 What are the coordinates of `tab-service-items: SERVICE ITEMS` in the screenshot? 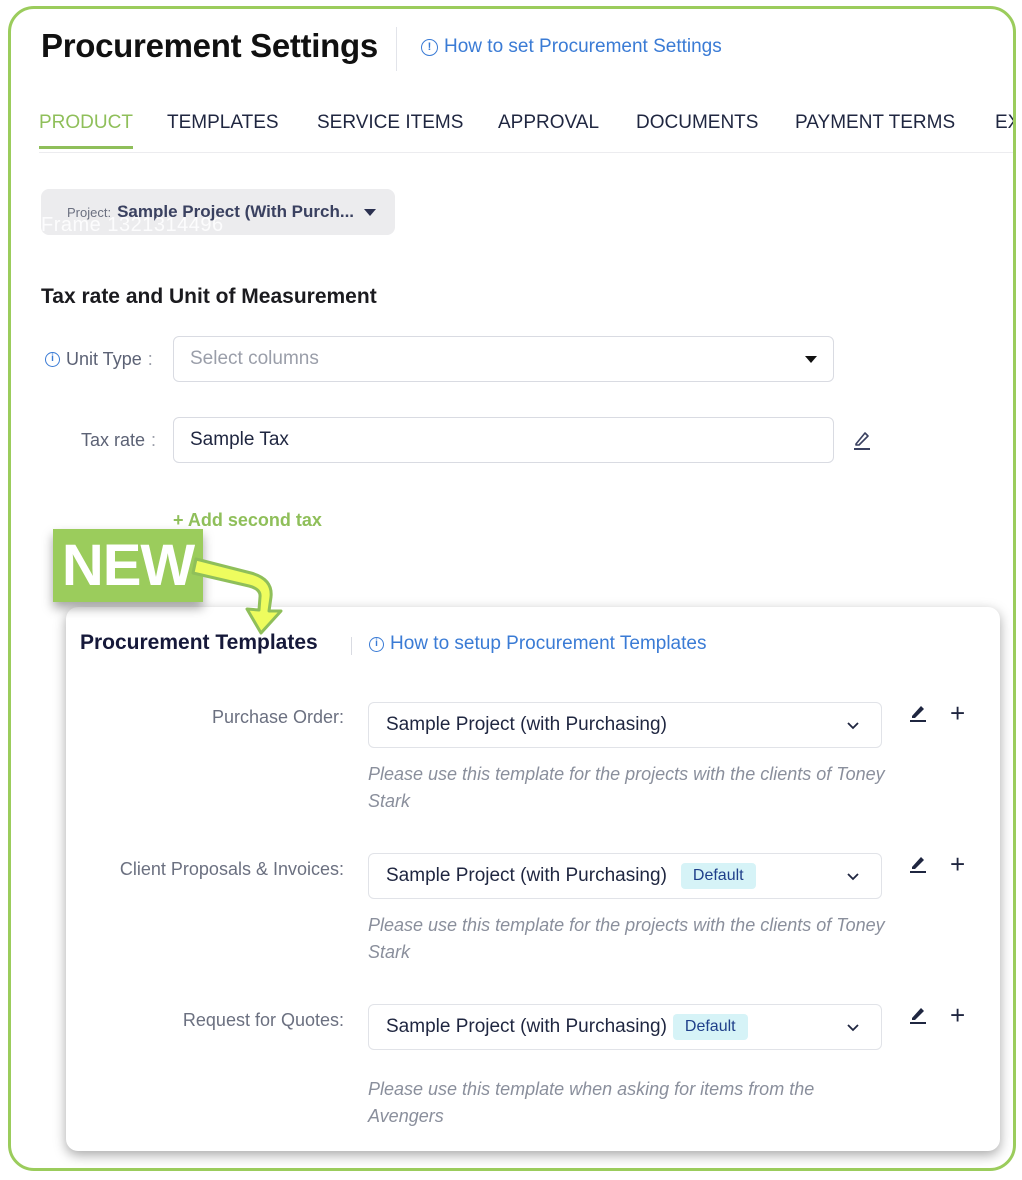 It's located at (390, 129).